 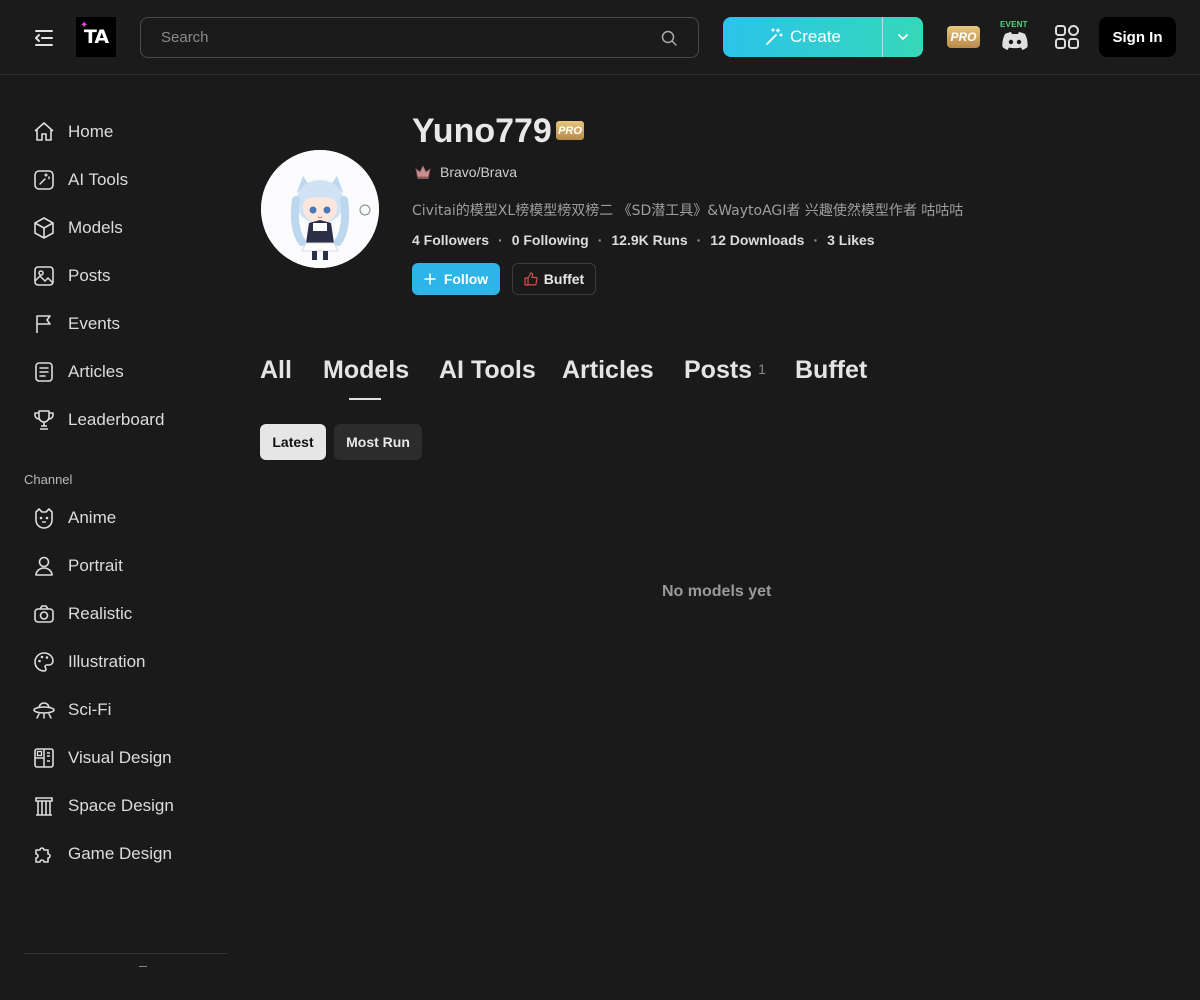 I want to click on ufo-icon, so click(x=44, y=710).